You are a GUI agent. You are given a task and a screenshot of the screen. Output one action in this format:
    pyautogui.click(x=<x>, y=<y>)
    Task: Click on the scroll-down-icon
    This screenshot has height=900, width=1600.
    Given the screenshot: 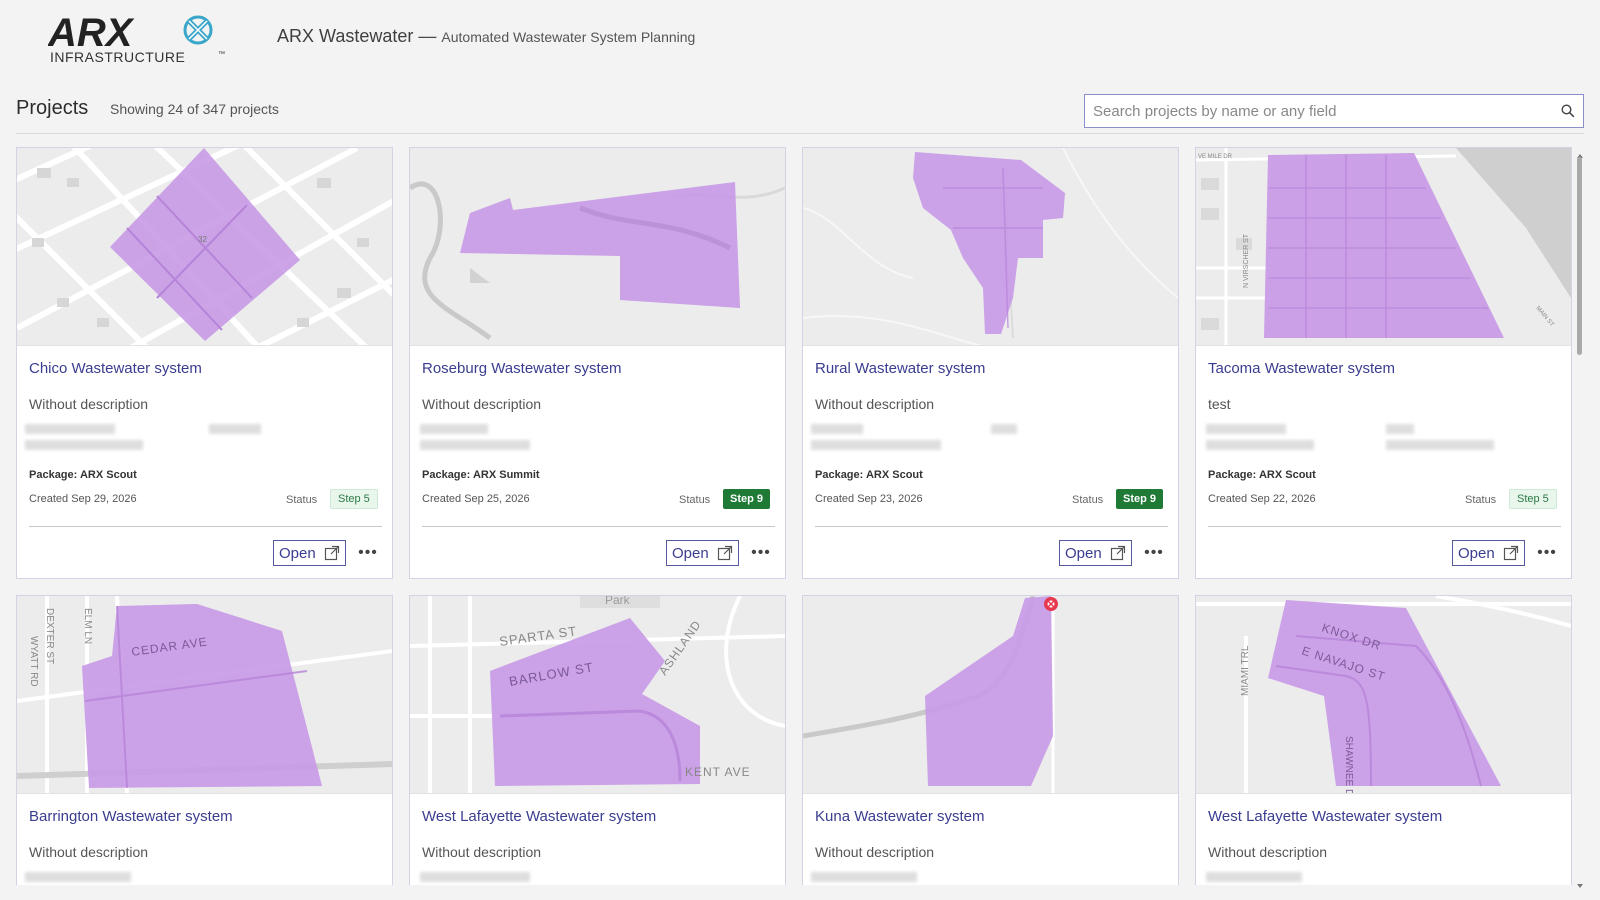 What is the action you would take?
    pyautogui.click(x=1580, y=882)
    